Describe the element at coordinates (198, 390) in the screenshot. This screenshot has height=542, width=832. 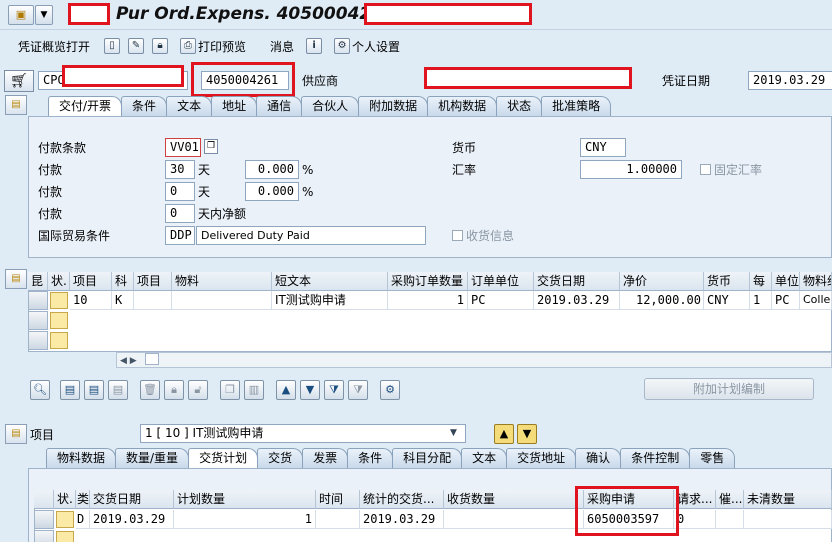
I see `unlock-item-icon: 🔓︎` at that location.